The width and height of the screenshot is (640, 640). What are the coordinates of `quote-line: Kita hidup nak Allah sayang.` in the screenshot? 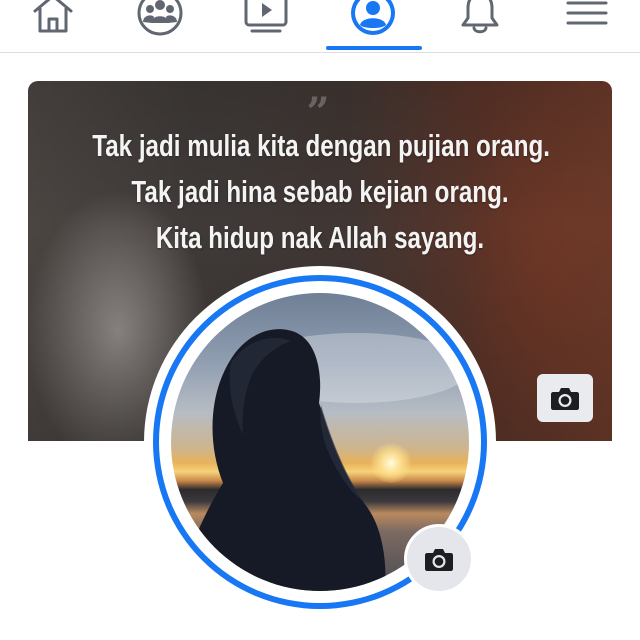 It's located at (320, 237).